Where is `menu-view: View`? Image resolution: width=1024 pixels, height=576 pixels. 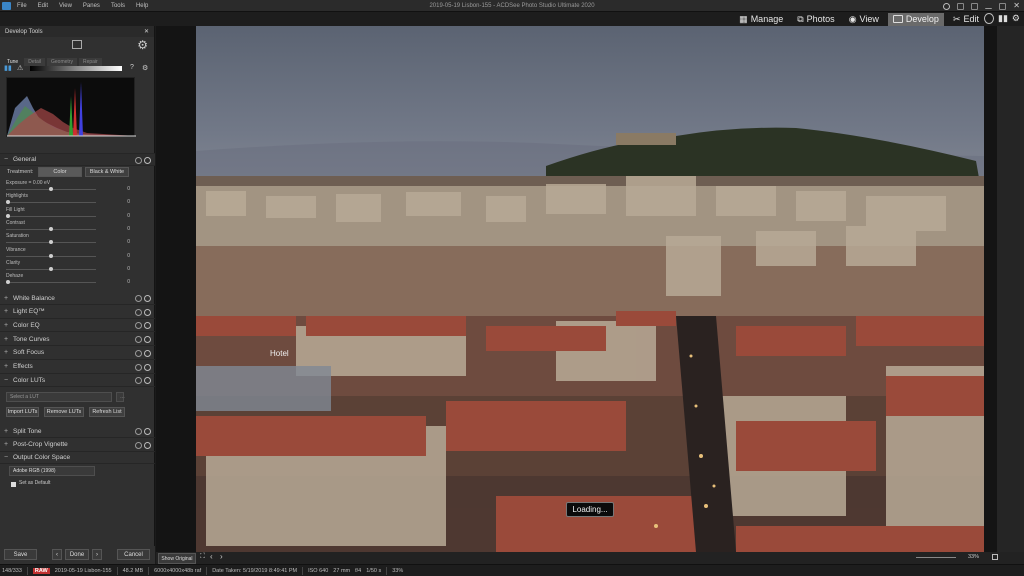 menu-view: View is located at coordinates (65, 6).